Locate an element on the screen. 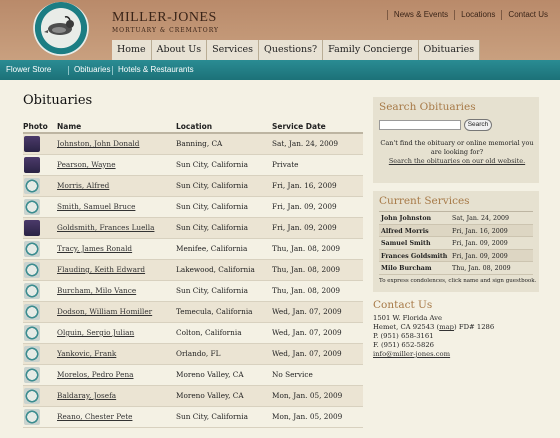  obituary-name-link: Yankovic, Frank is located at coordinates (86, 353).